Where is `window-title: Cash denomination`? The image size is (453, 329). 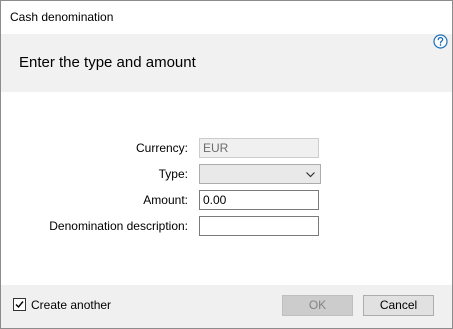
window-title: Cash denomination is located at coordinates (62, 17).